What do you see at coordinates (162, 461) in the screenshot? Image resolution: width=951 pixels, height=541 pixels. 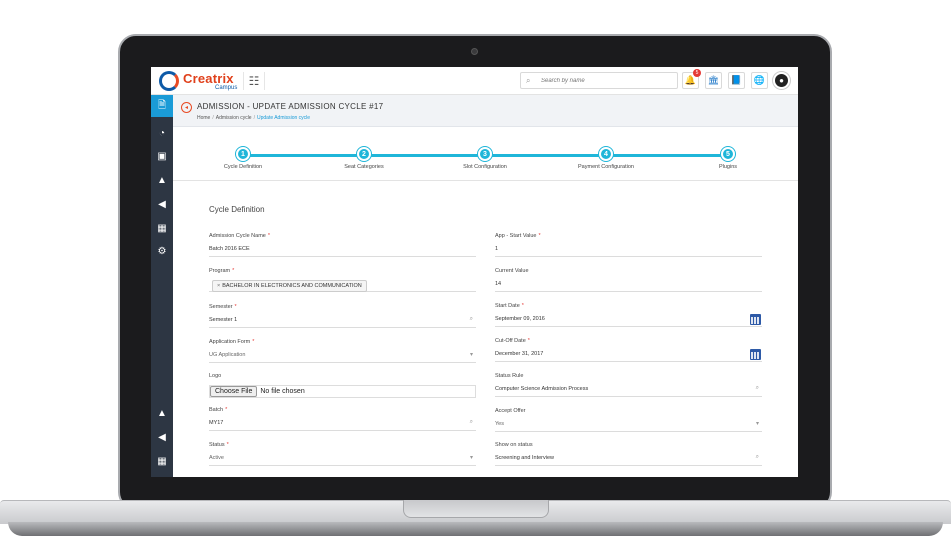 I see `building-icon-bottom: ▦` at bounding box center [162, 461].